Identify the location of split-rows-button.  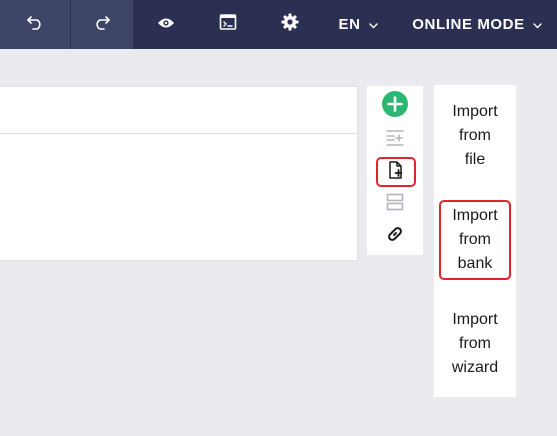
(395, 204).